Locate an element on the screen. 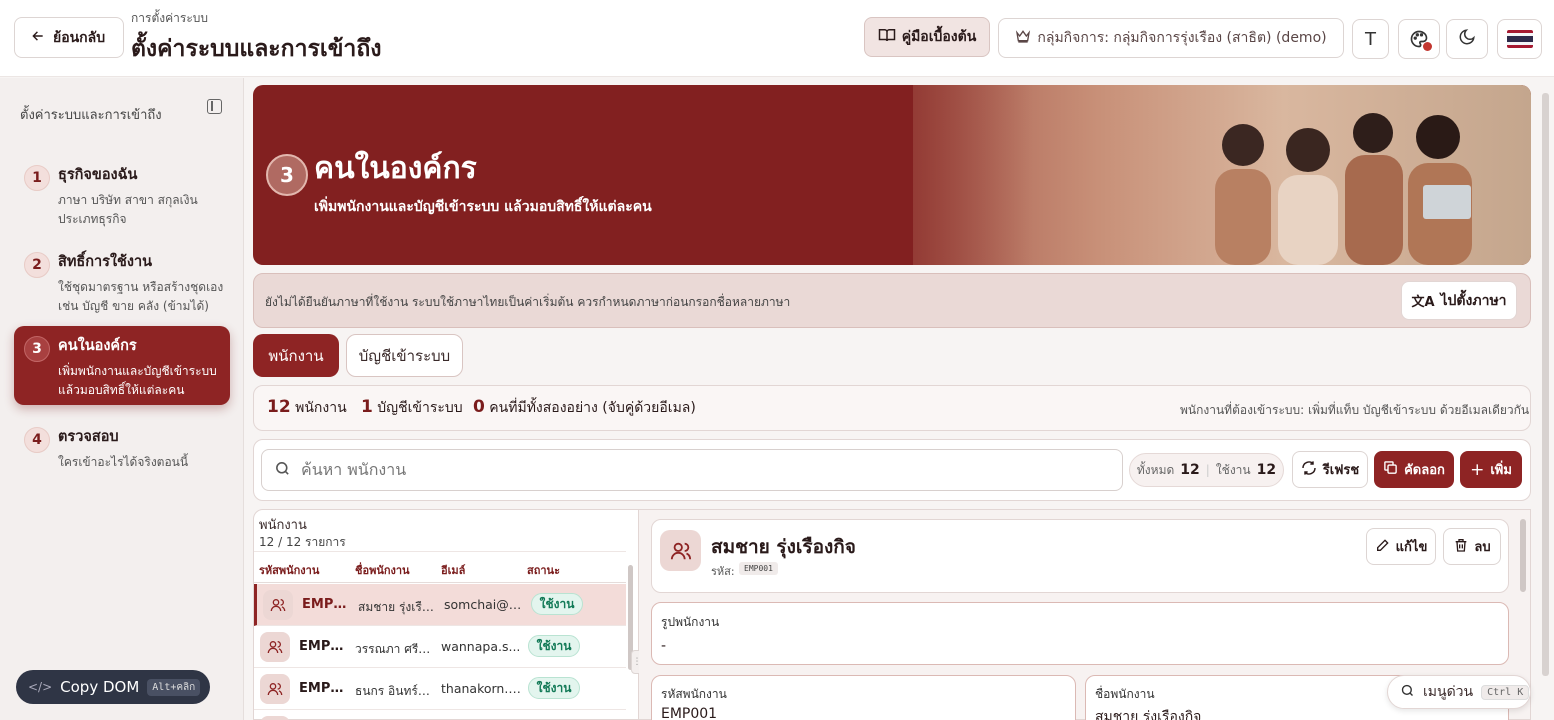  table-row is located at coordinates (440, 715).